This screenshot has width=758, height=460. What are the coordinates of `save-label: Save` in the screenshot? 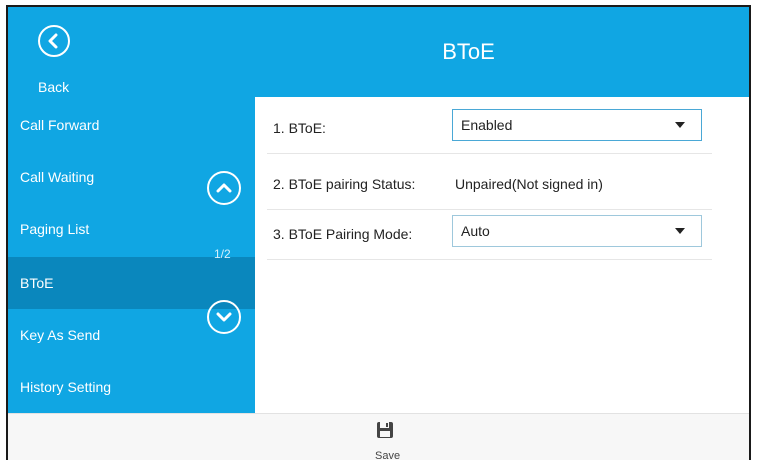 It's located at (388, 455).